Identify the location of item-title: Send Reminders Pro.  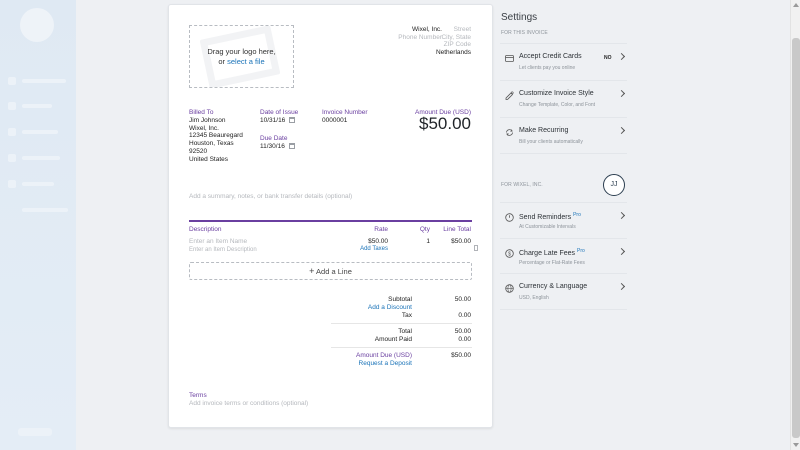
(550, 216).